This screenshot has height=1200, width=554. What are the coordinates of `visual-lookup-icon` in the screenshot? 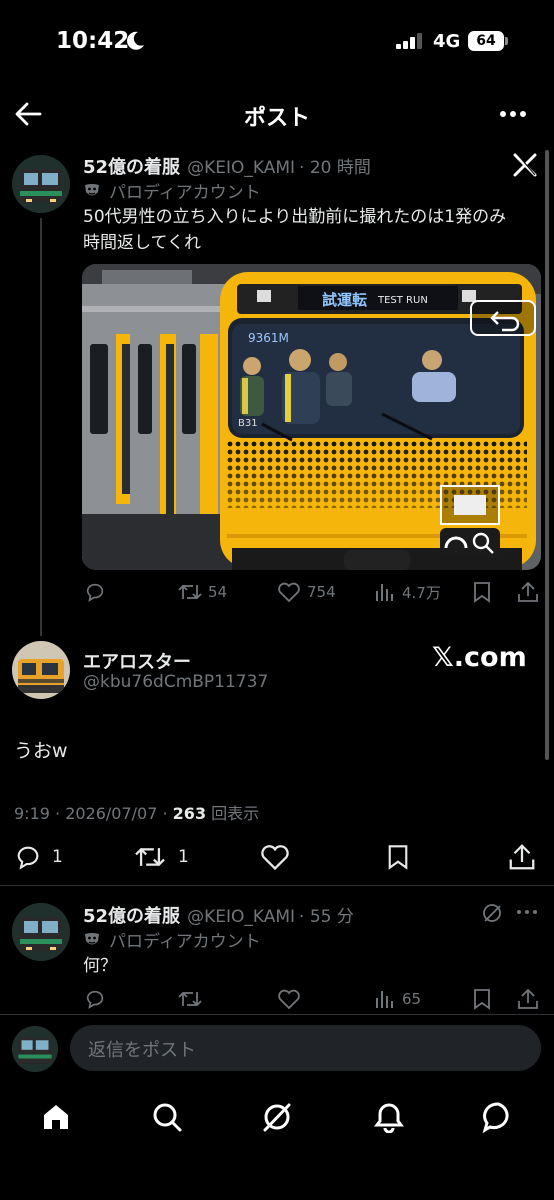 It's located at (470, 543).